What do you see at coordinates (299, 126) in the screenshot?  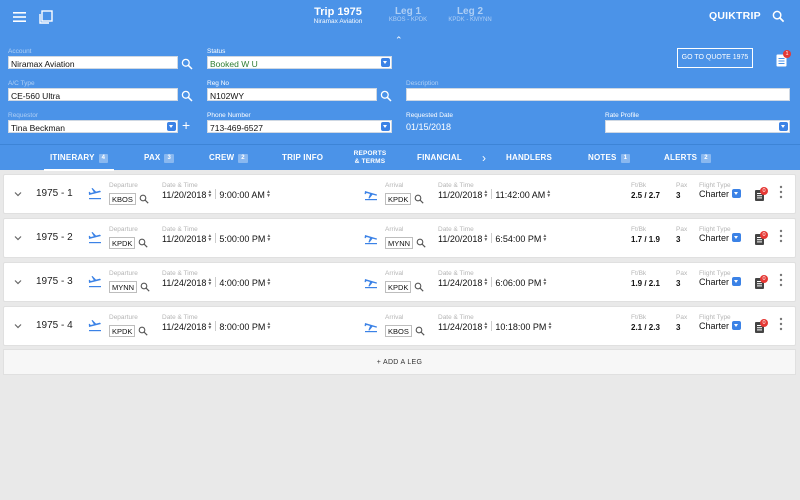 I see `phone-select: 713-469-6527` at bounding box center [299, 126].